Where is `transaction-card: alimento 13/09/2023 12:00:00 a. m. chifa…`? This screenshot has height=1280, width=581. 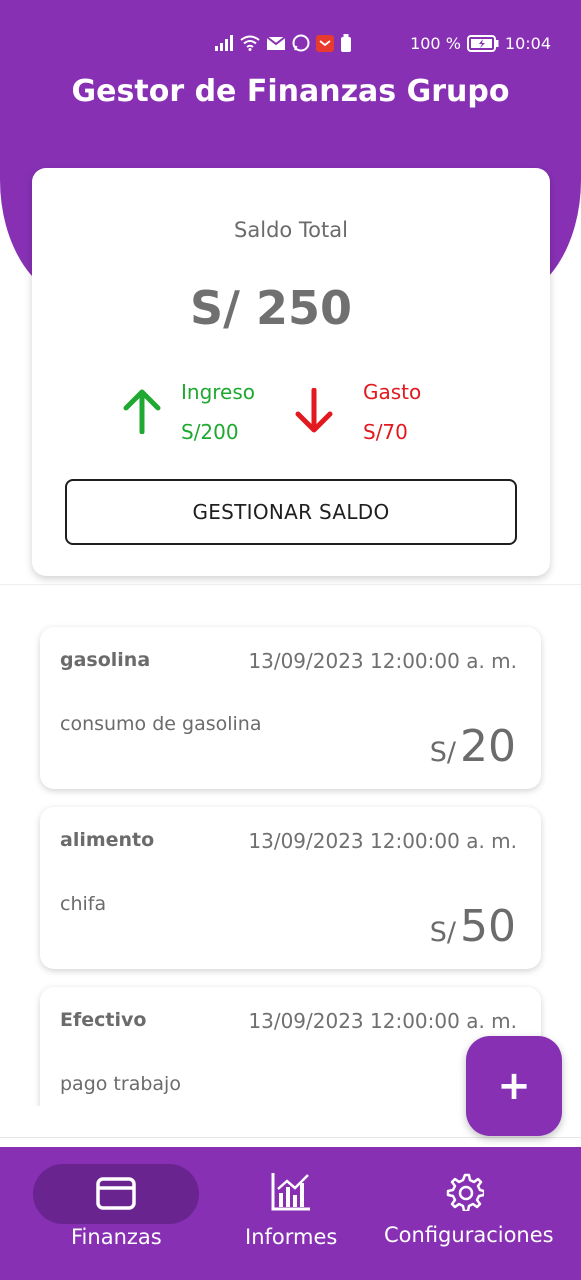 transaction-card: alimento 13/09/2023 12:00:00 a. m. chifa… is located at coordinates (290, 888).